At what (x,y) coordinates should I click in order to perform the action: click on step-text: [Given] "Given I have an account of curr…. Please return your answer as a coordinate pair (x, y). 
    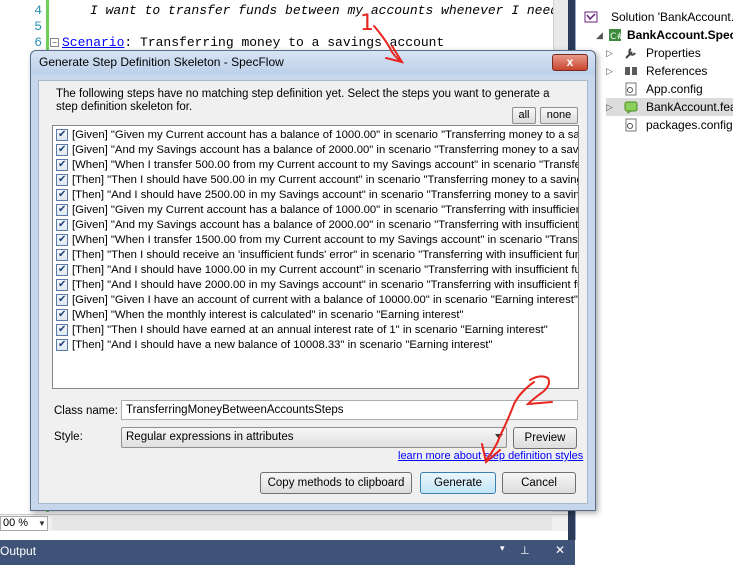
    Looking at the image, I should click on (325, 300).